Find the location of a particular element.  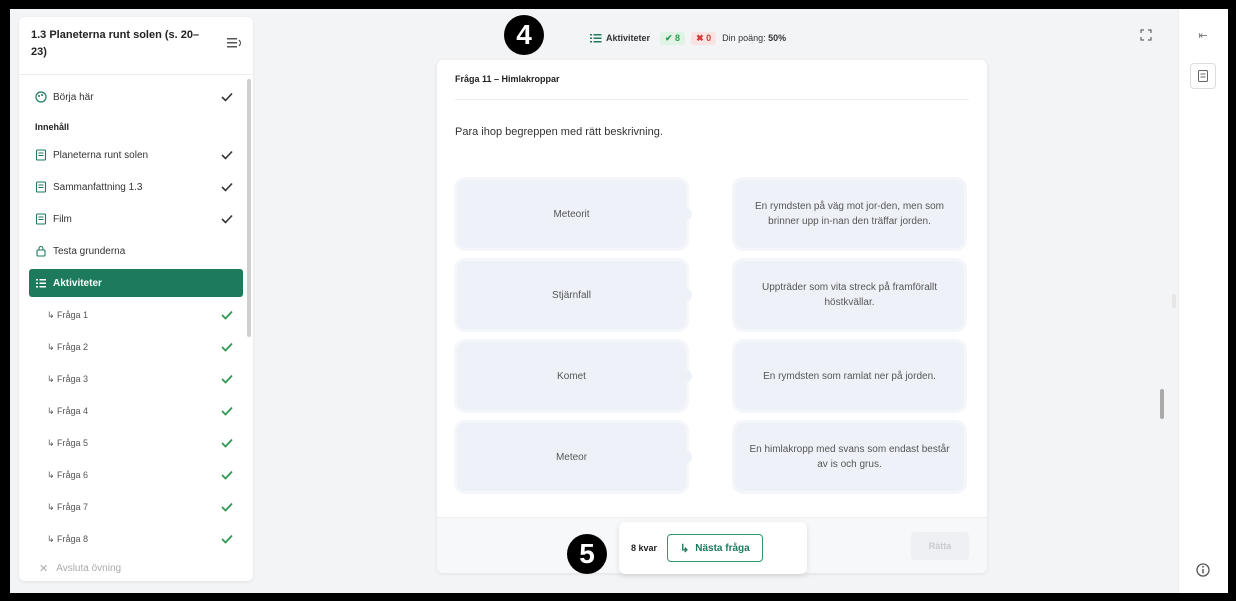

sidebar-item-start: Börja här is located at coordinates (136, 97).